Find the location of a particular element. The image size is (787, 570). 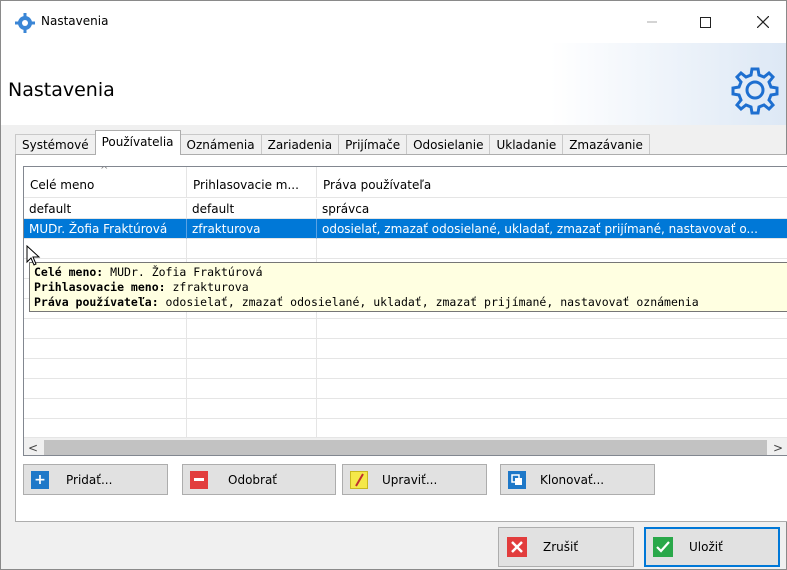

tooltip-line-name: Celé meno: MUDr. Žofia Fraktúrová is located at coordinates (410, 272).